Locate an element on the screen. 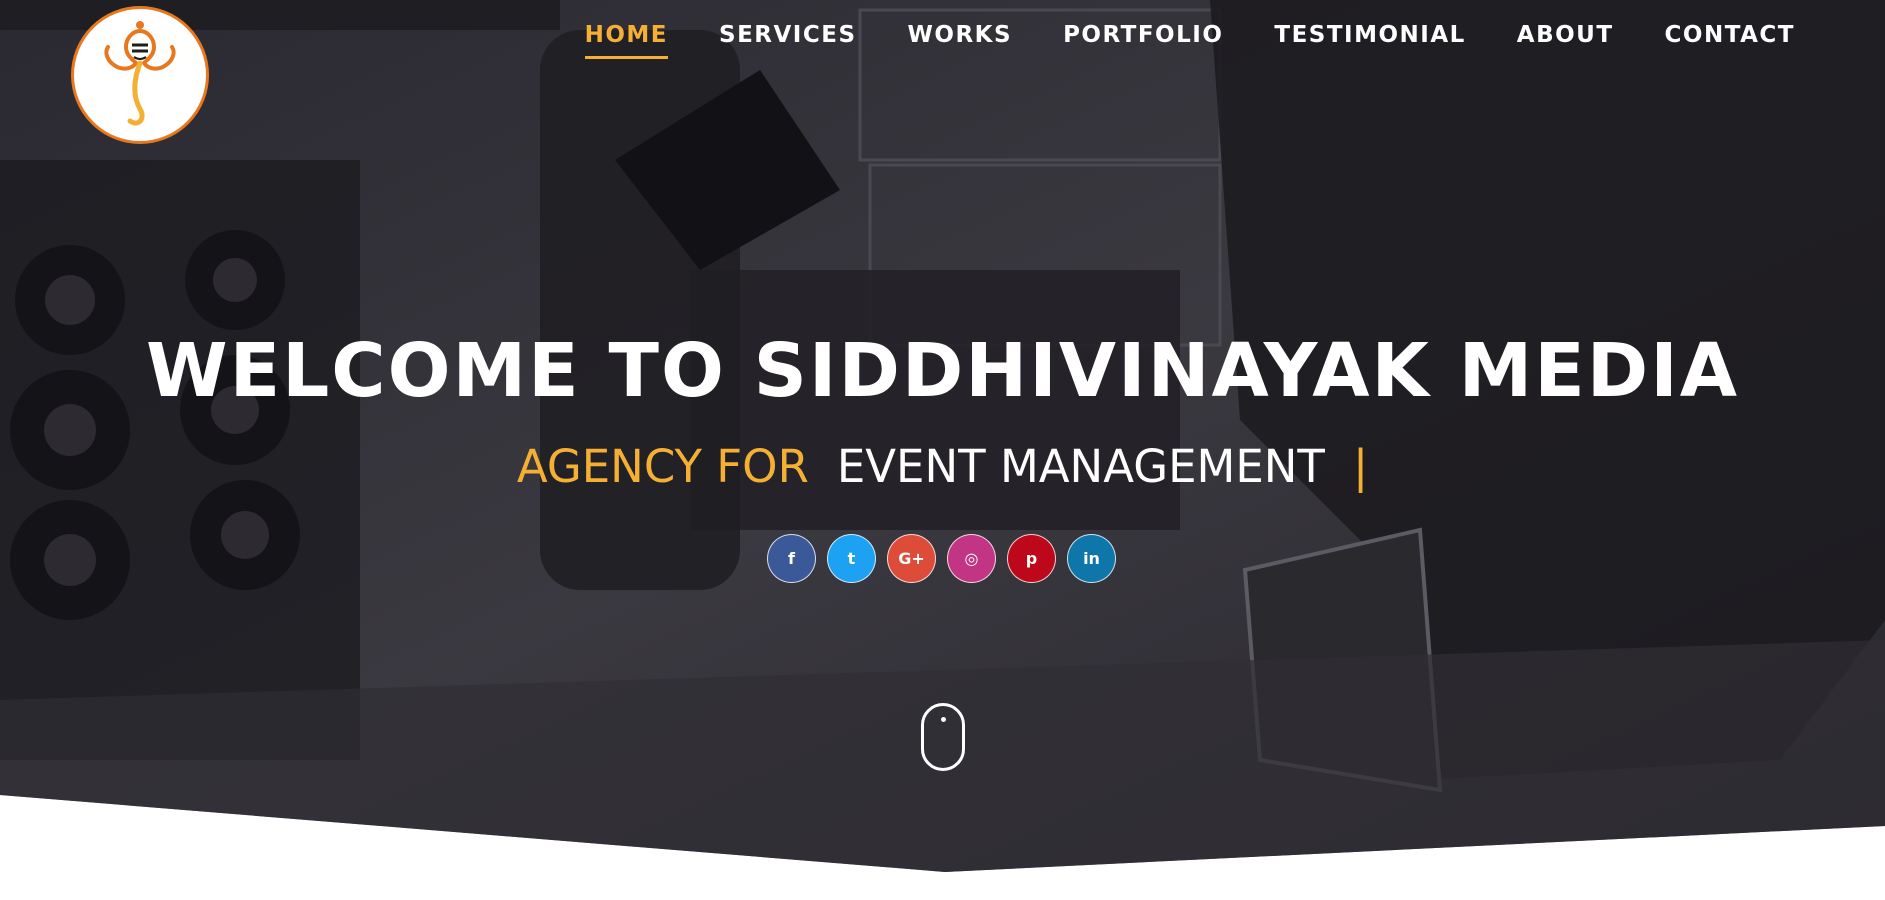 The height and width of the screenshot is (900, 1885). ganesha-logo-icon is located at coordinates (140, 73).